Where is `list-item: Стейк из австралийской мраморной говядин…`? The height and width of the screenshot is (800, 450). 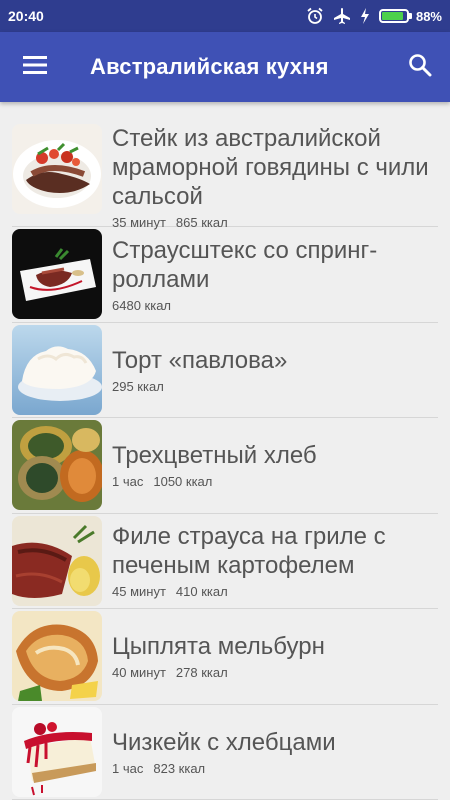 list-item: Стейк из австралийской мраморной говядин… is located at coordinates (225, 174).